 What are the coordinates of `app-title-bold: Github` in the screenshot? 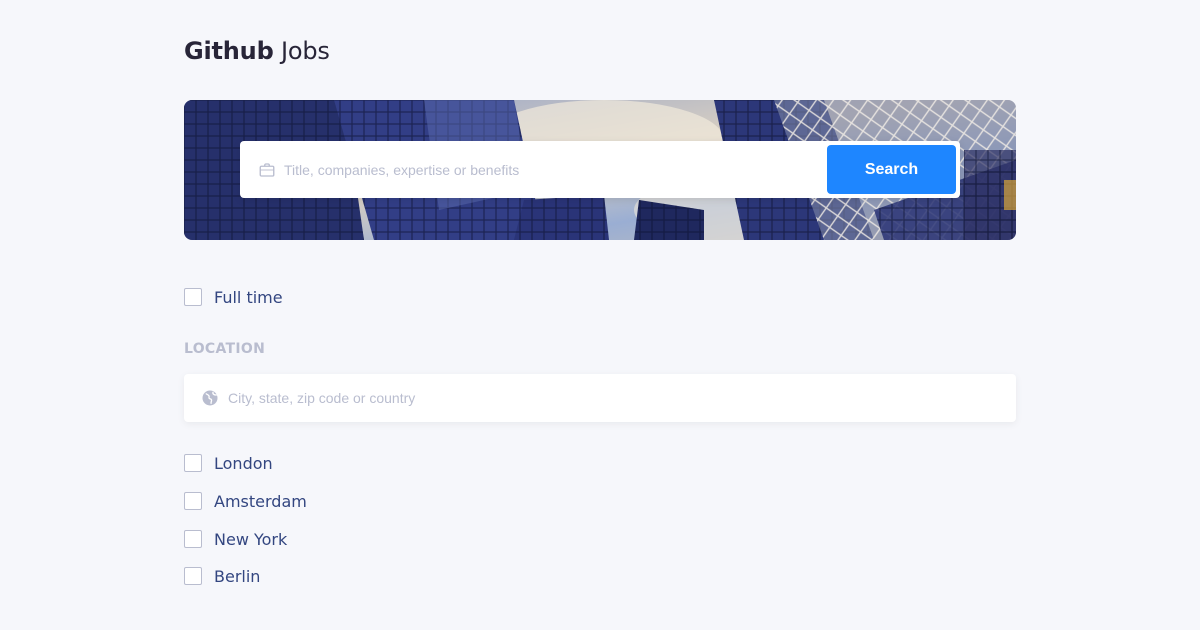 It's located at (229, 51).